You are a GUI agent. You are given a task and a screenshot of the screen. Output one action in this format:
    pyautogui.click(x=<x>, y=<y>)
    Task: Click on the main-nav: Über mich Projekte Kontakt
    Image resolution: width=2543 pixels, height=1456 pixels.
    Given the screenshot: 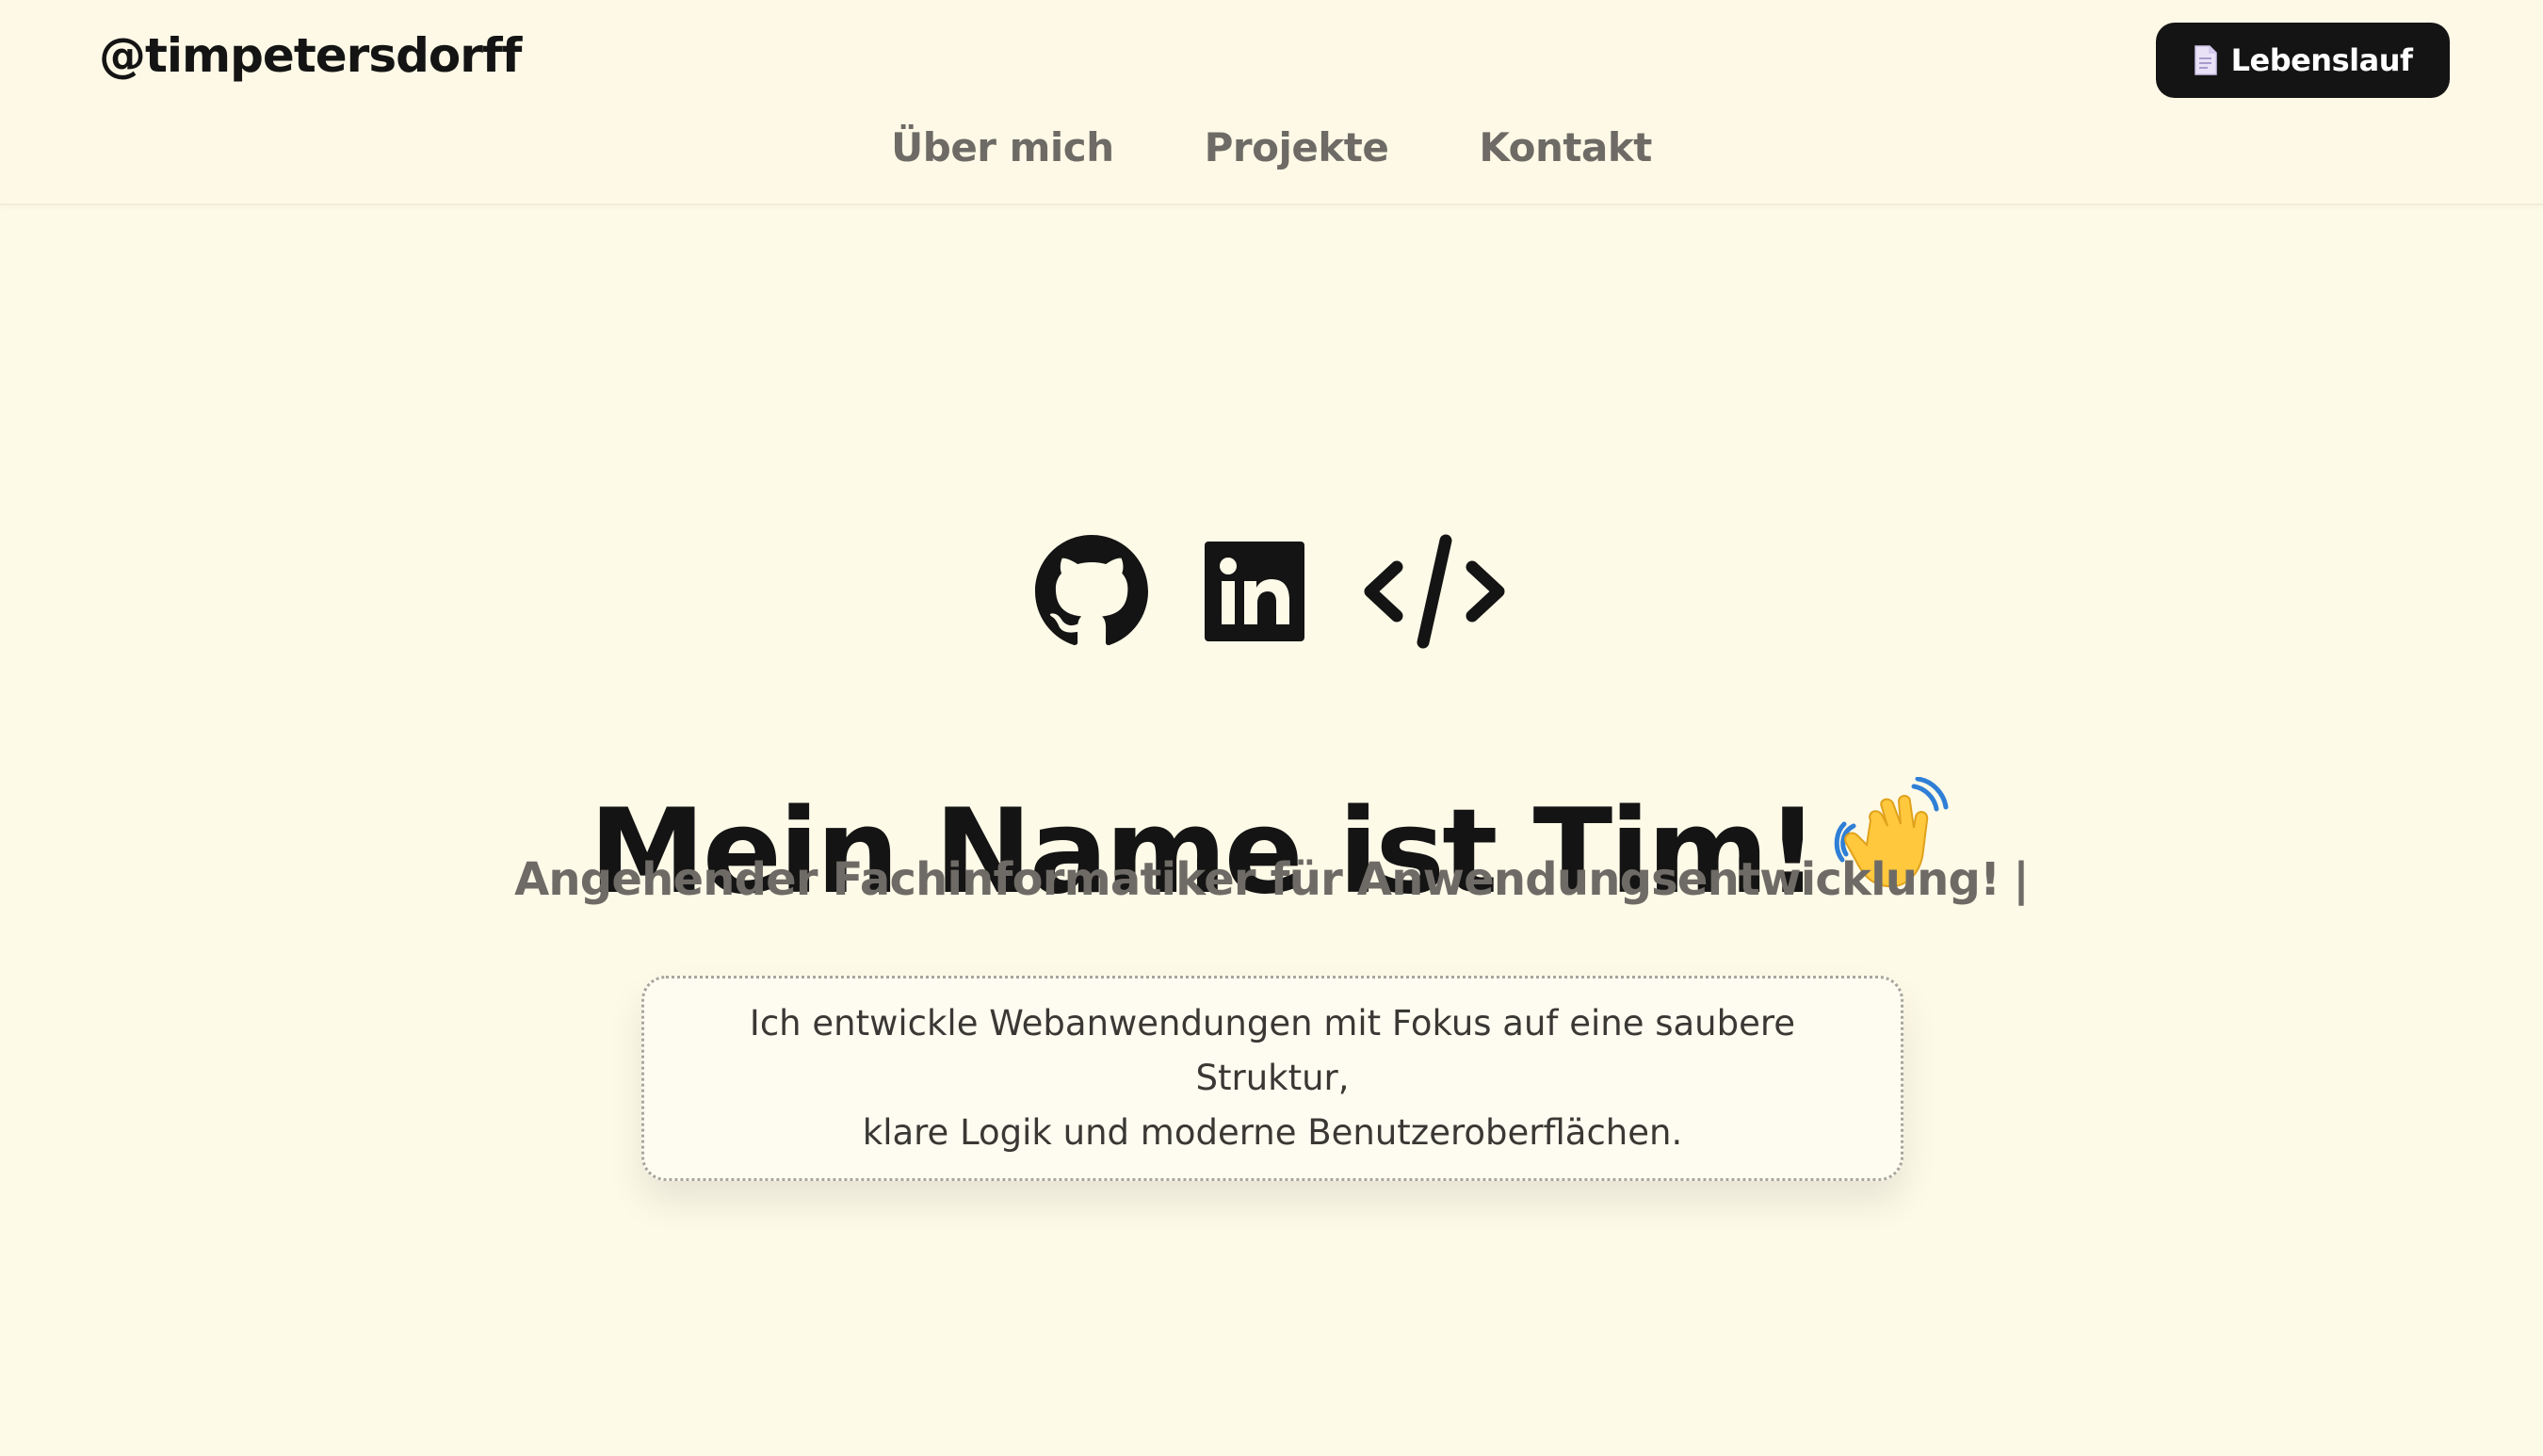 What is the action you would take?
    pyautogui.click(x=1271, y=147)
    